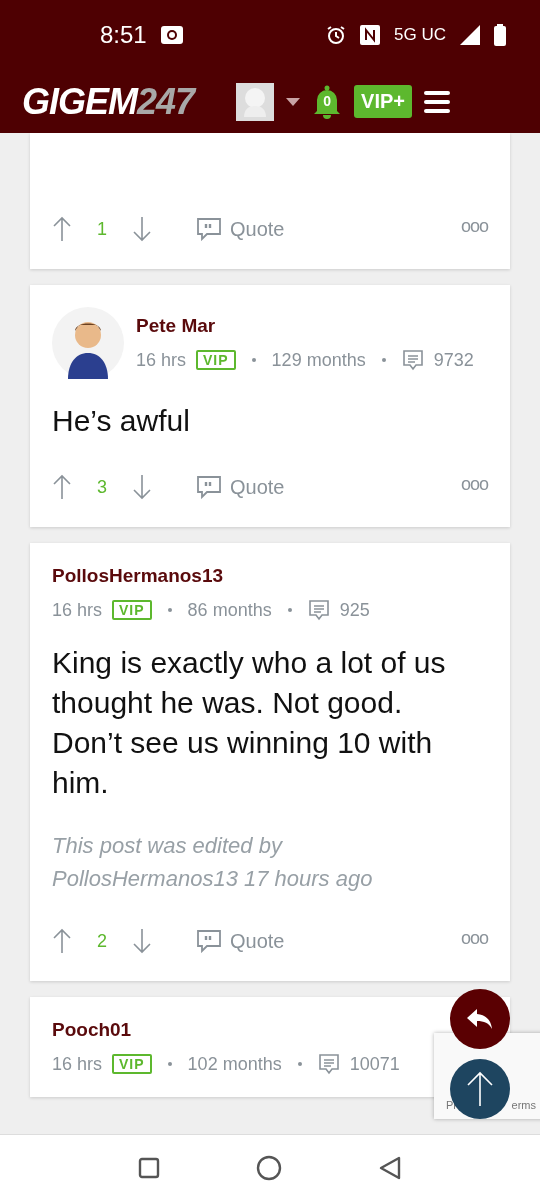 Image resolution: width=540 pixels, height=1200 pixels. Describe the element at coordinates (269, 1167) in the screenshot. I see `home-icon` at that location.